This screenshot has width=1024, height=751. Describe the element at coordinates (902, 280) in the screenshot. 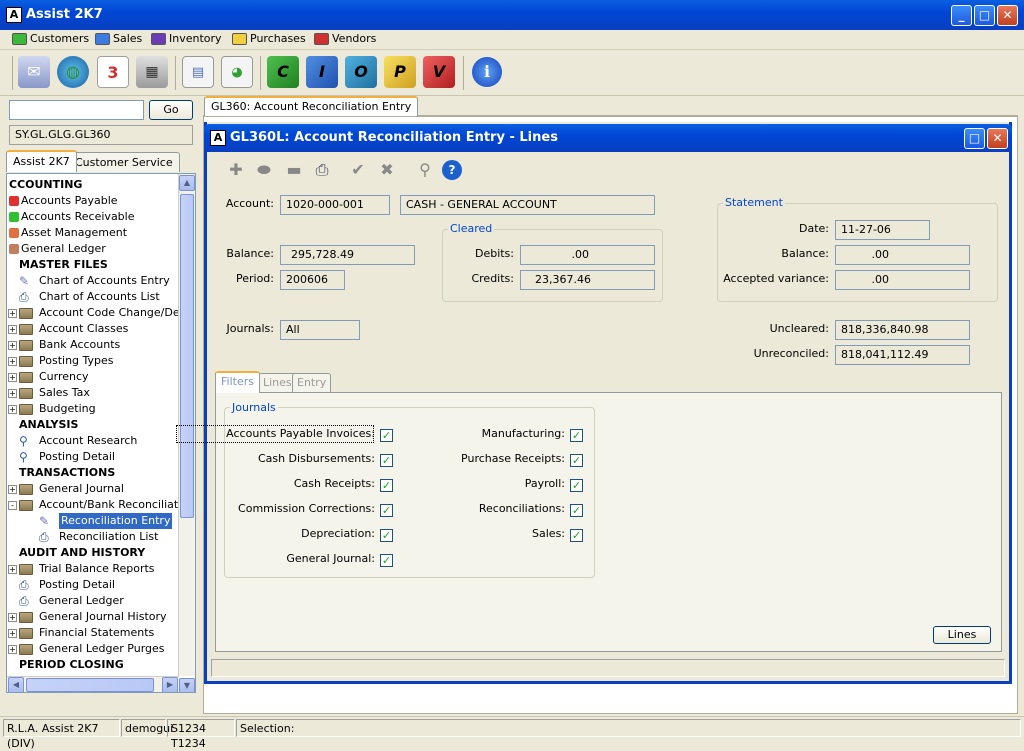

I see `accepted-variance-field: .00` at that location.